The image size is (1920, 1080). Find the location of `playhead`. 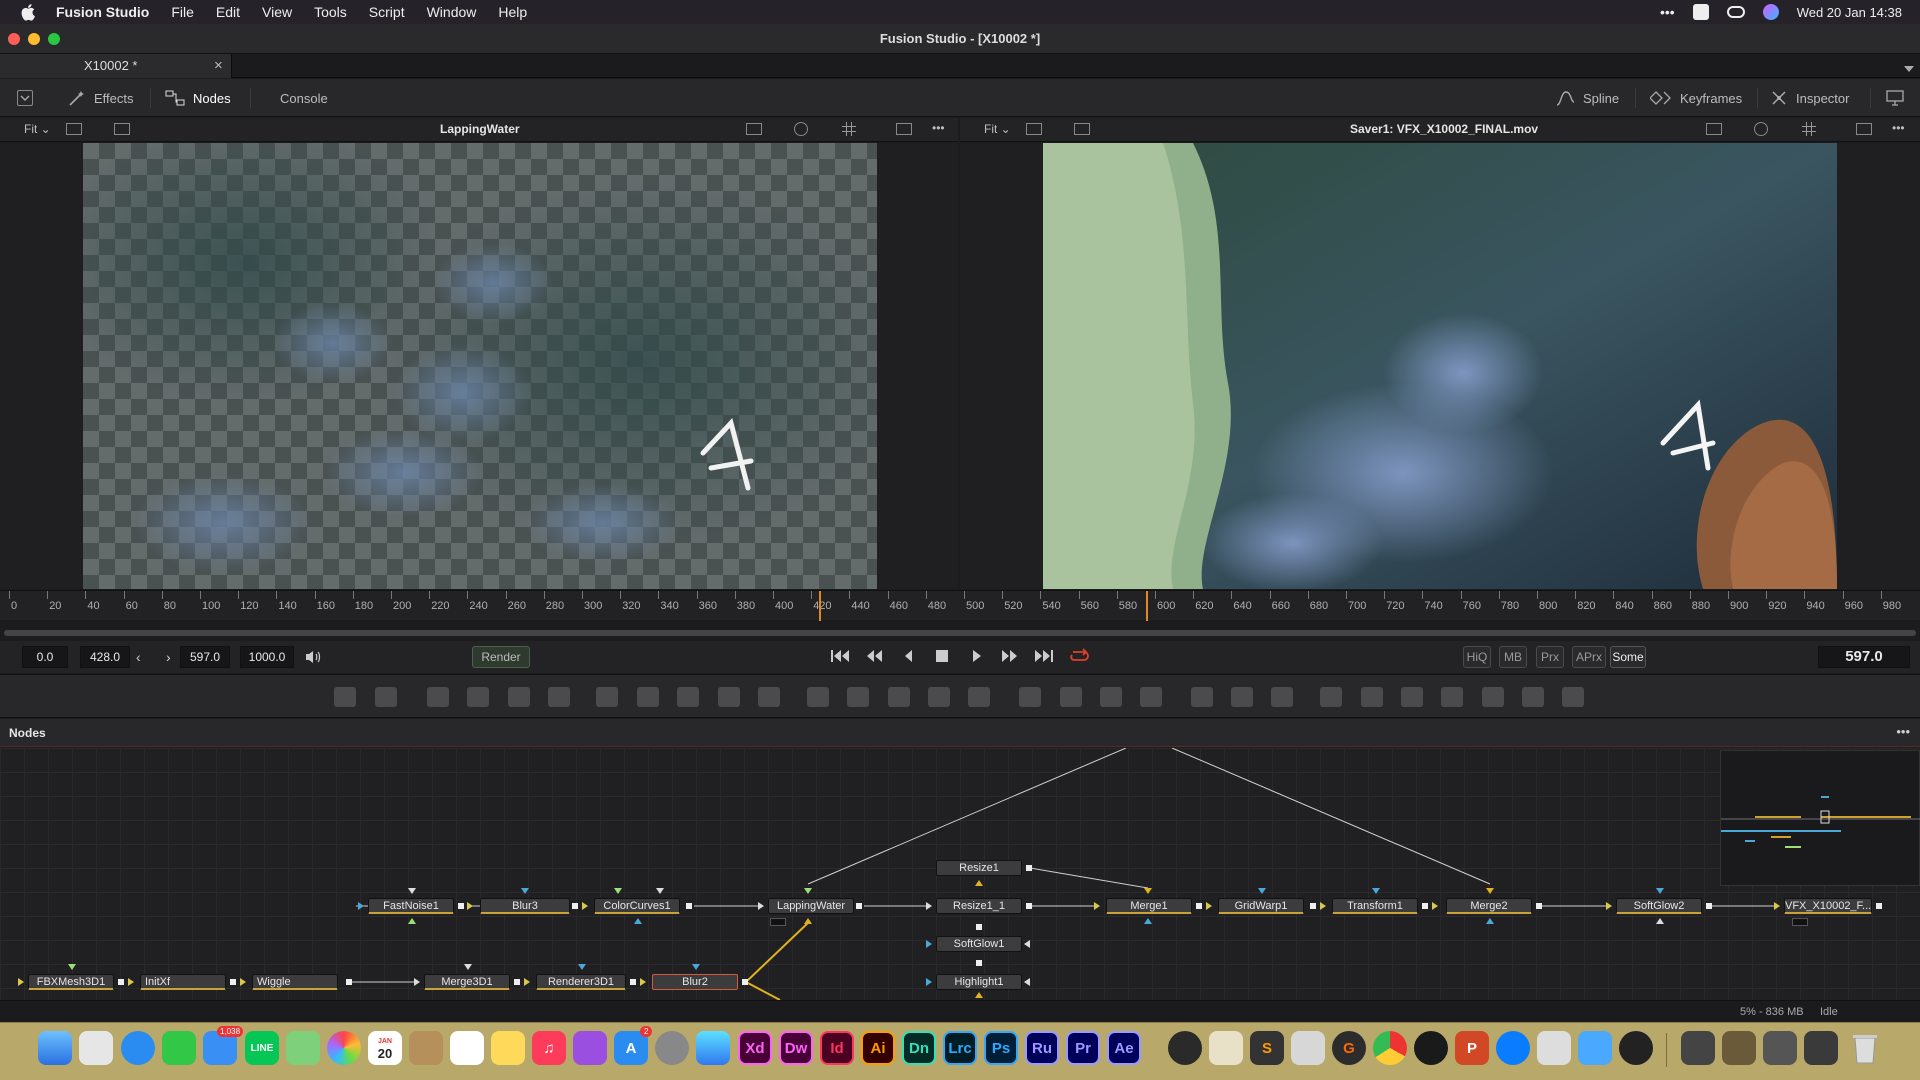

playhead is located at coordinates (1147, 606).